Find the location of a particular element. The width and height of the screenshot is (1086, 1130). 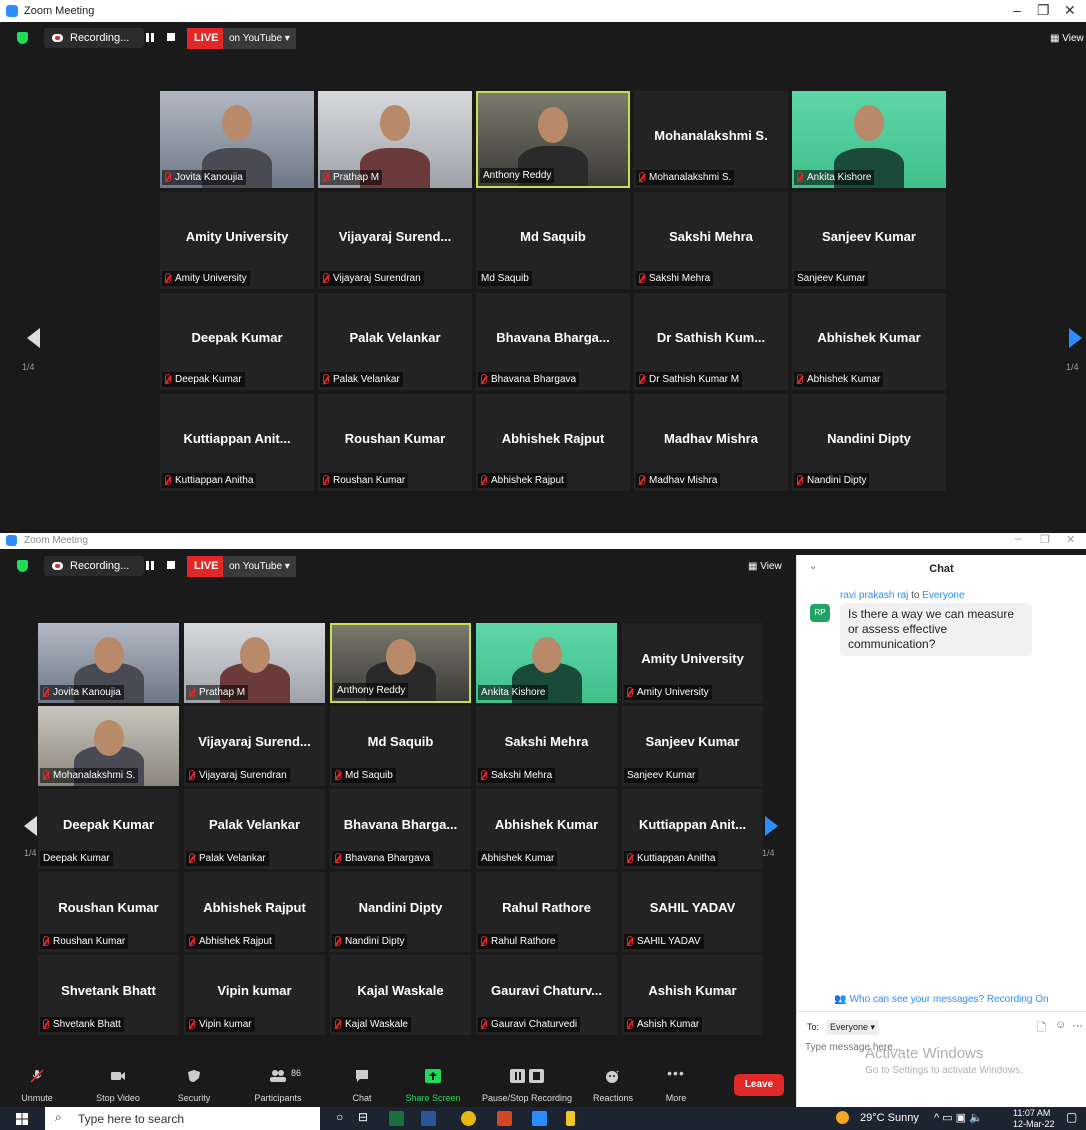

participant-tile: Kajal Waskale Kajal Waskale is located at coordinates (400, 995).